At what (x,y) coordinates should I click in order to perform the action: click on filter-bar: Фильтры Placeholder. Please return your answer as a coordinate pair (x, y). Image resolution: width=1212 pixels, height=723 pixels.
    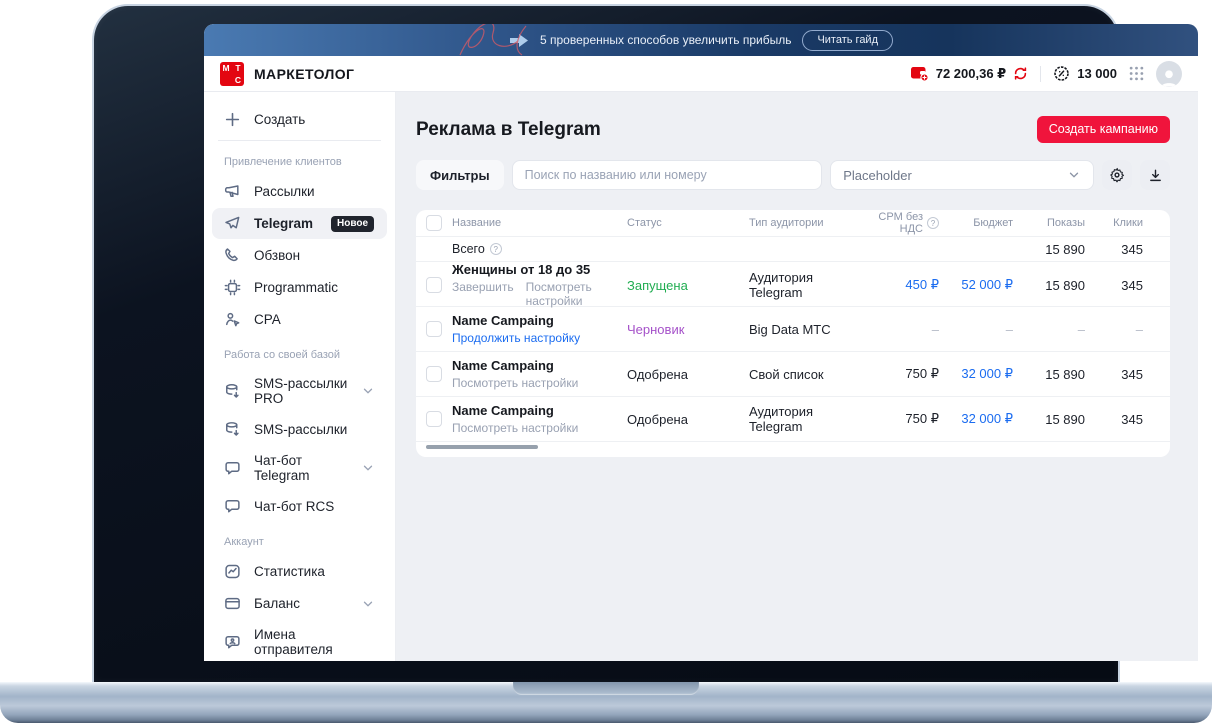
    Looking at the image, I should click on (793, 175).